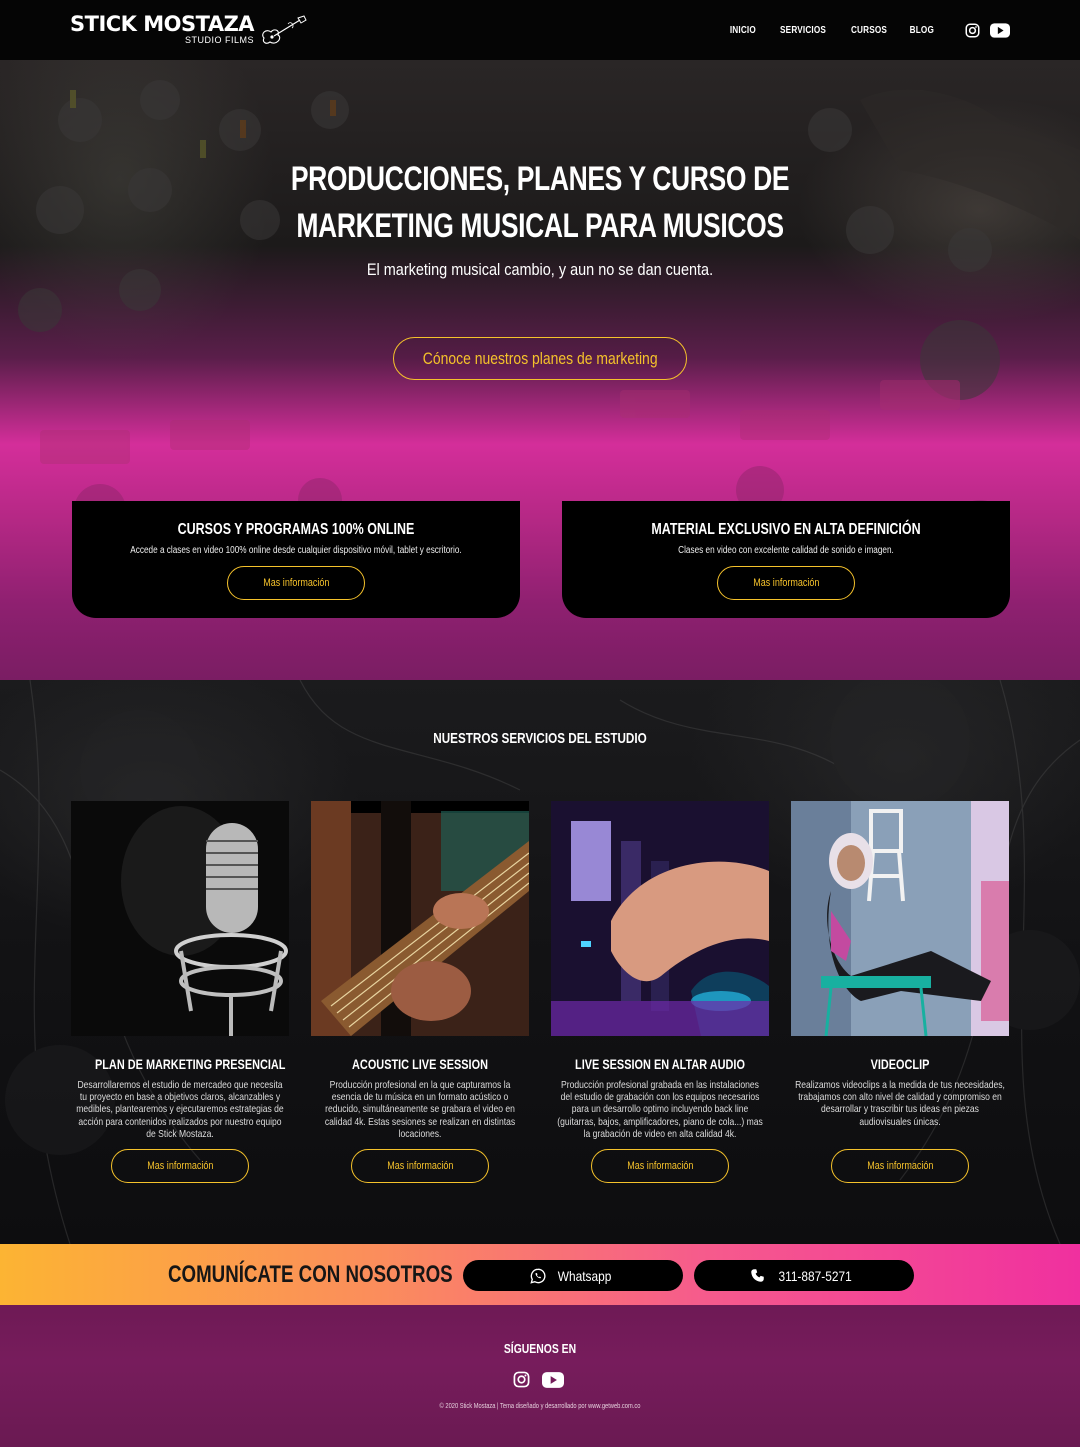 The width and height of the screenshot is (1080, 1447). I want to click on contact-title: Comunícate con nosotros, so click(310, 1274).